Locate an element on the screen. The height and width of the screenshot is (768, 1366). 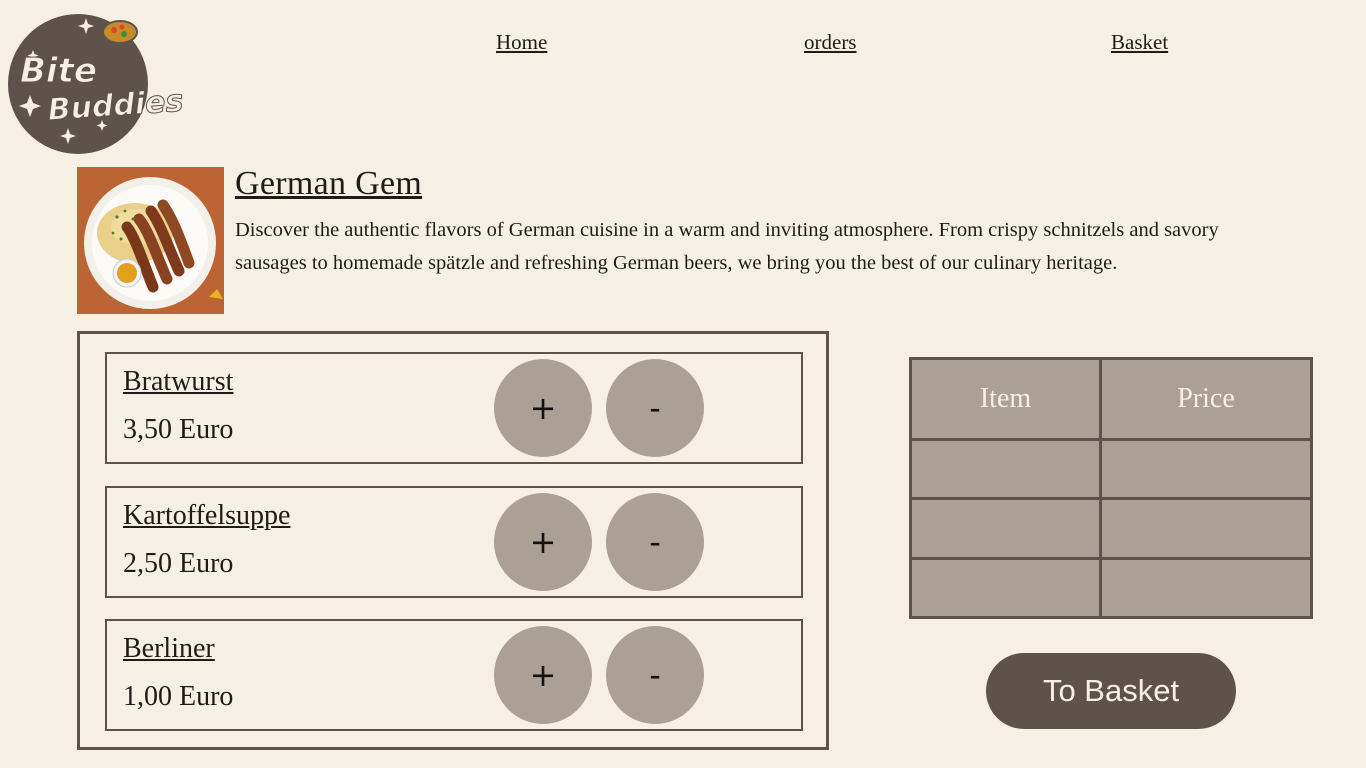
item-name: Berliner is located at coordinates (169, 648).